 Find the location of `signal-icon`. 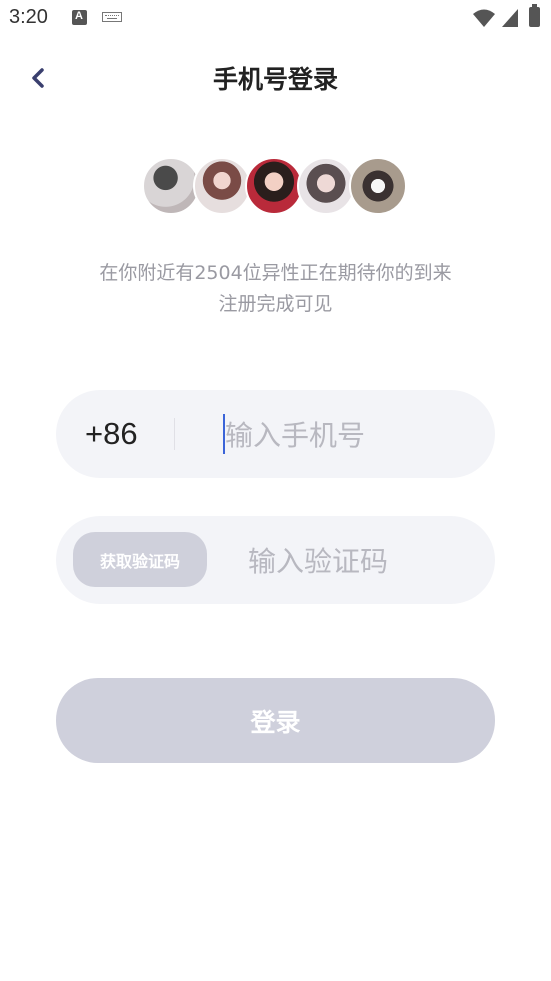

signal-icon is located at coordinates (510, 18).